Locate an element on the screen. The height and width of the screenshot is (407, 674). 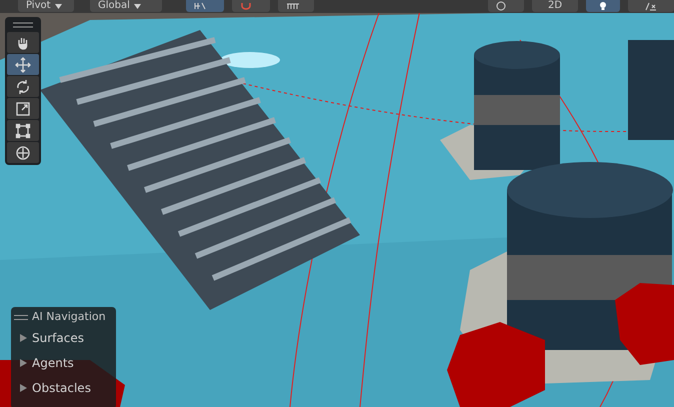
effects-icon is located at coordinates (651, 6).